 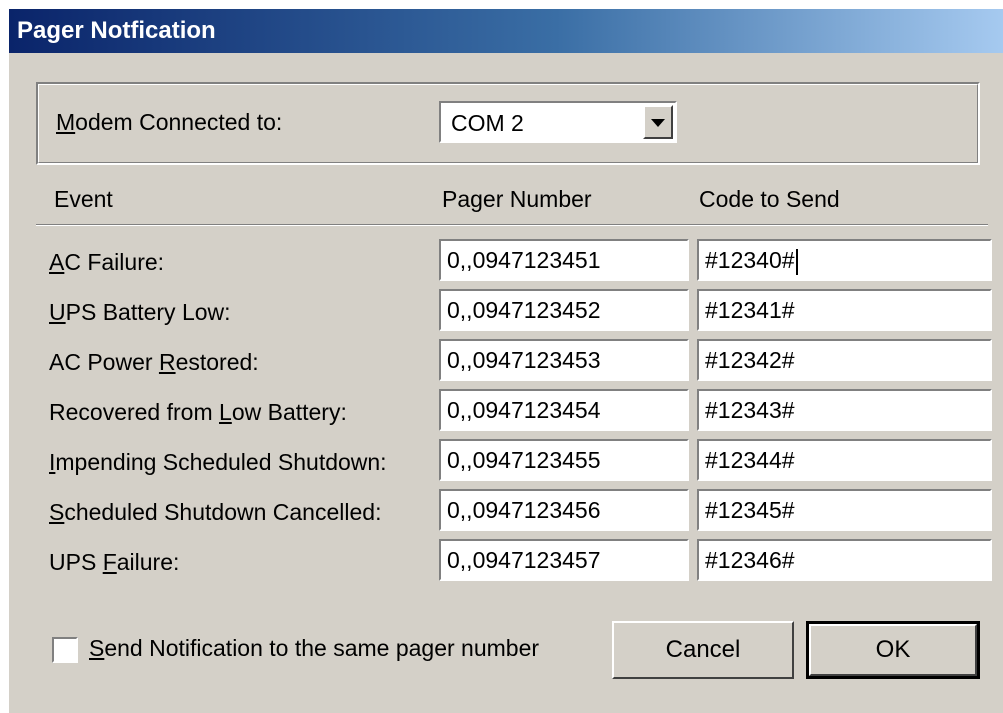 What do you see at coordinates (844, 460) in the screenshot?
I see `code-input-impending-shutdown: #12344#` at bounding box center [844, 460].